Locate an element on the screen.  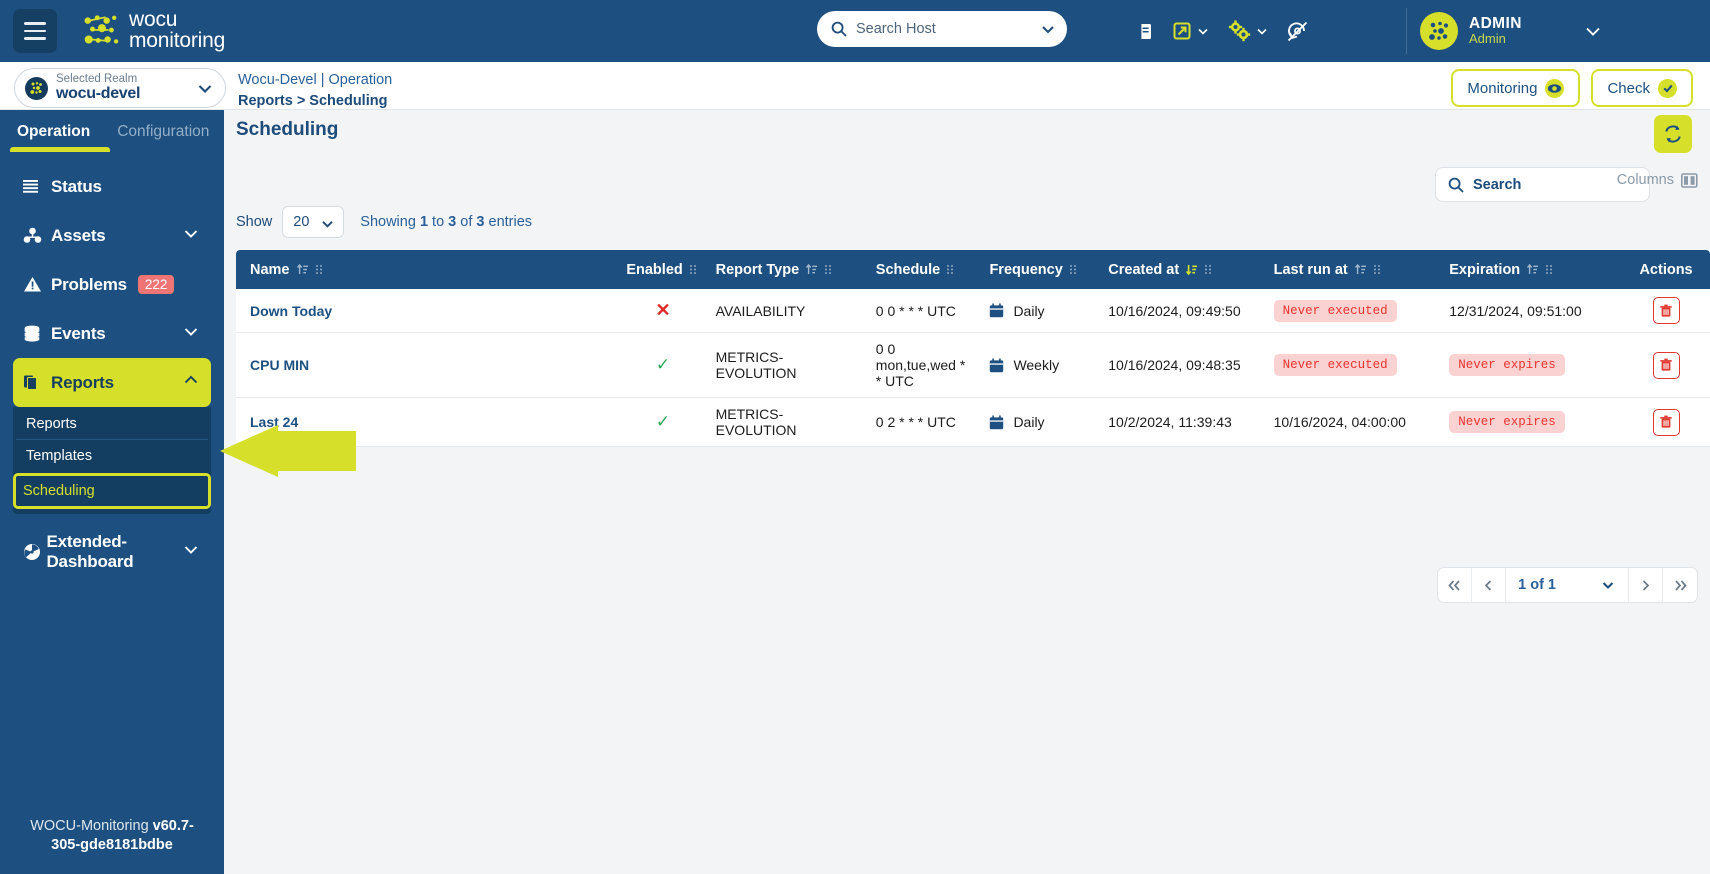
frequency-label: Daily is located at coordinates (1029, 310).